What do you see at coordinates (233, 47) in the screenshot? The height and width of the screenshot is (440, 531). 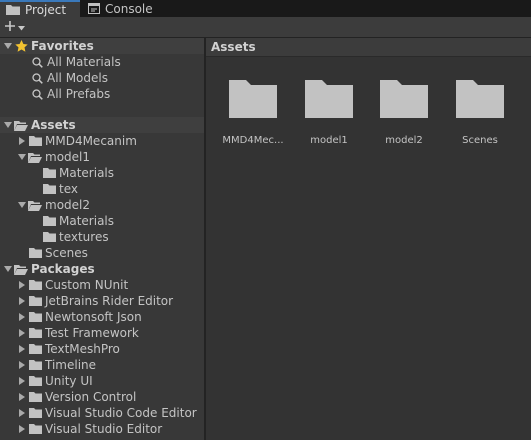 I see `breadcrumb-assets: Assets` at bounding box center [233, 47].